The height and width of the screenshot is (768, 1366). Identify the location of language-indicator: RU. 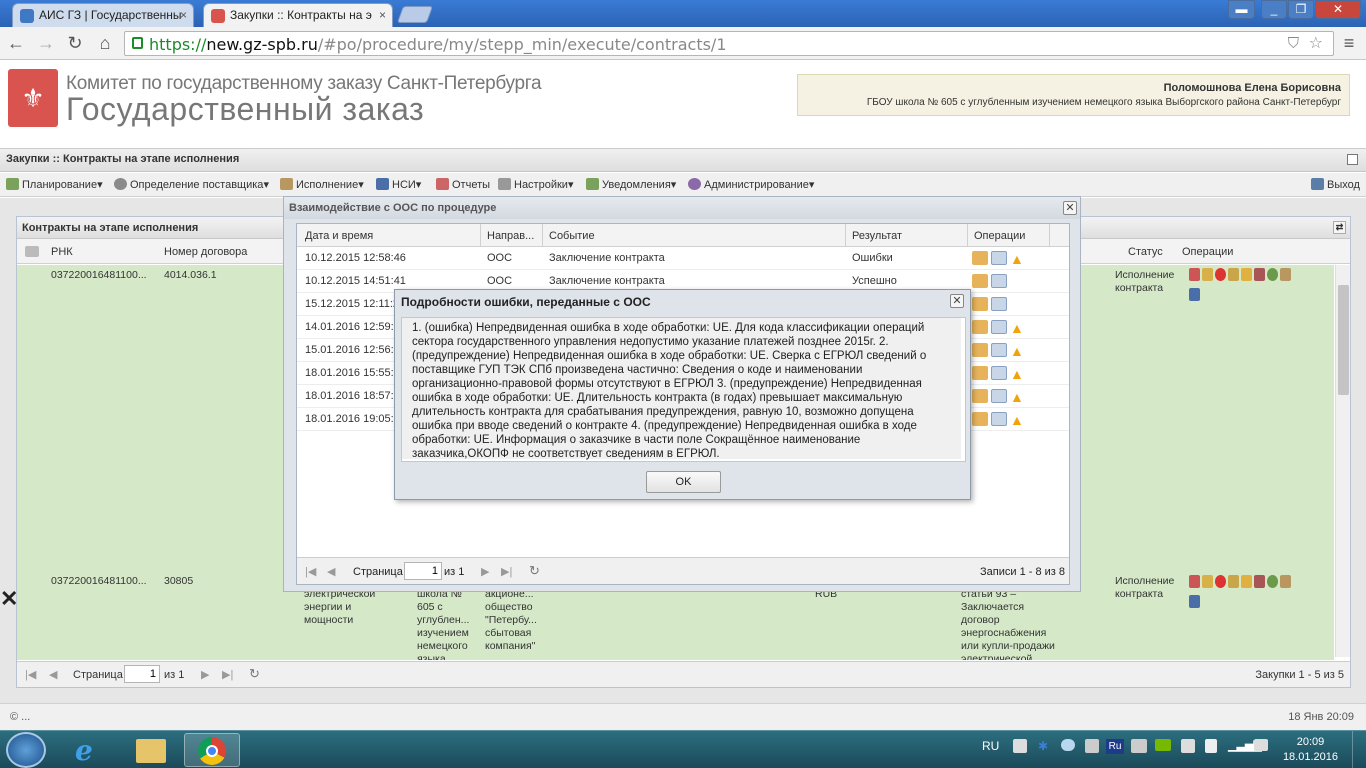
(990, 746).